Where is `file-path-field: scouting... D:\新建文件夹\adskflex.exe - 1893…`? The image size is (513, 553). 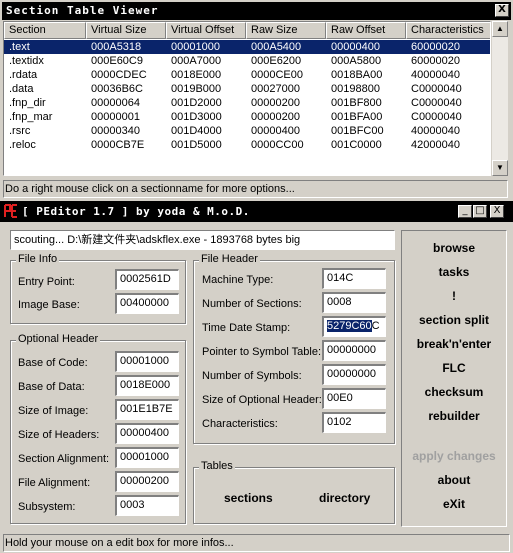 file-path-field: scouting... D:\新建文件夹\adskflex.exe - 1893… is located at coordinates (202, 240).